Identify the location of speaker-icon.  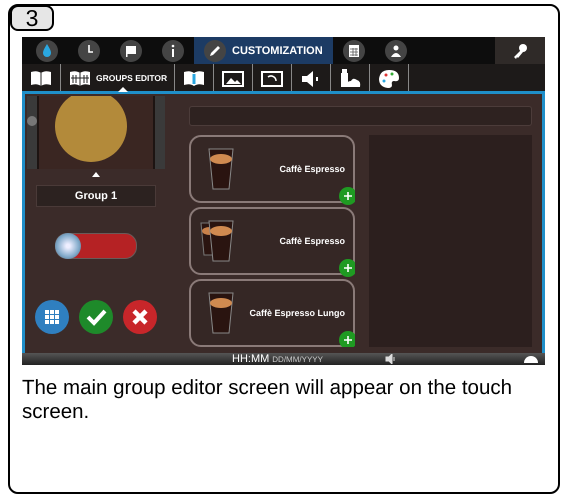
(390, 359).